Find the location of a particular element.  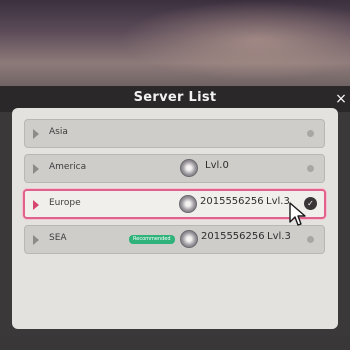

server-row-sea: SEA Recommended 2015556256 Lvl.3 is located at coordinates (174, 239).